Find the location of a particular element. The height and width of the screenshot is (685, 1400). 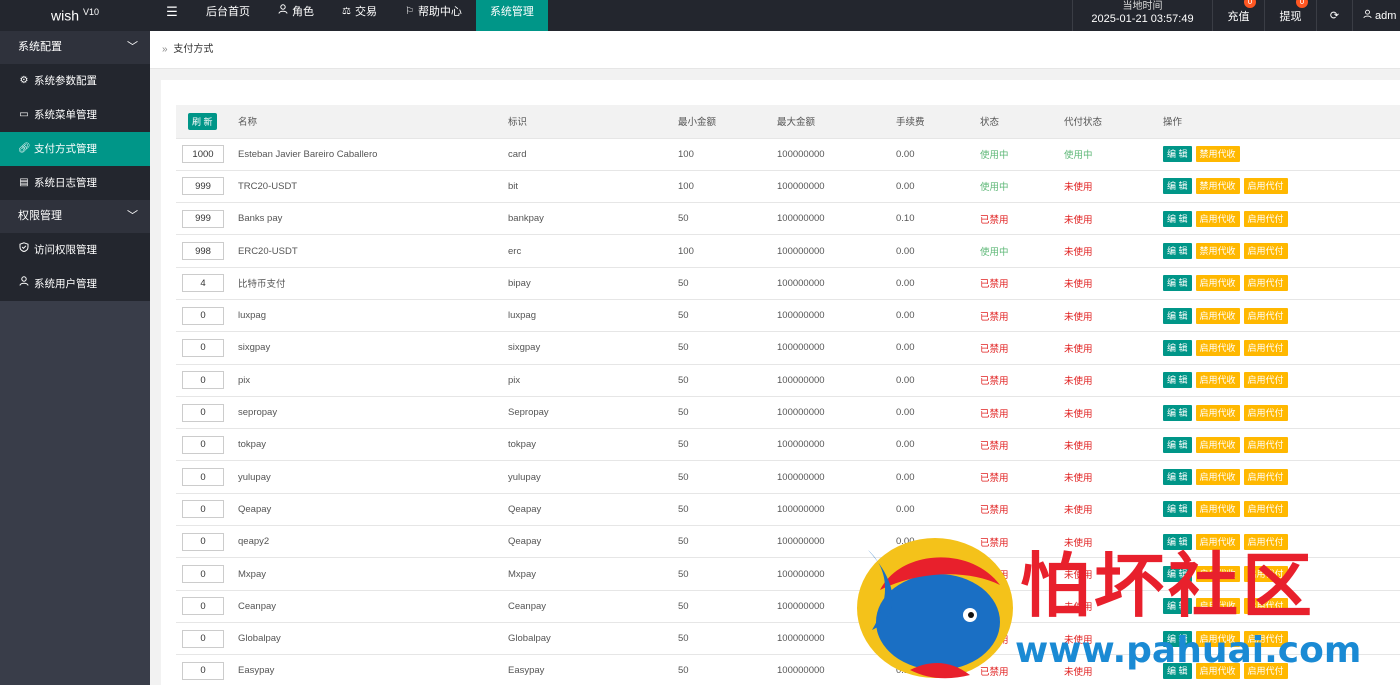

cell-min-amount: 100 is located at coordinates (721, 187).